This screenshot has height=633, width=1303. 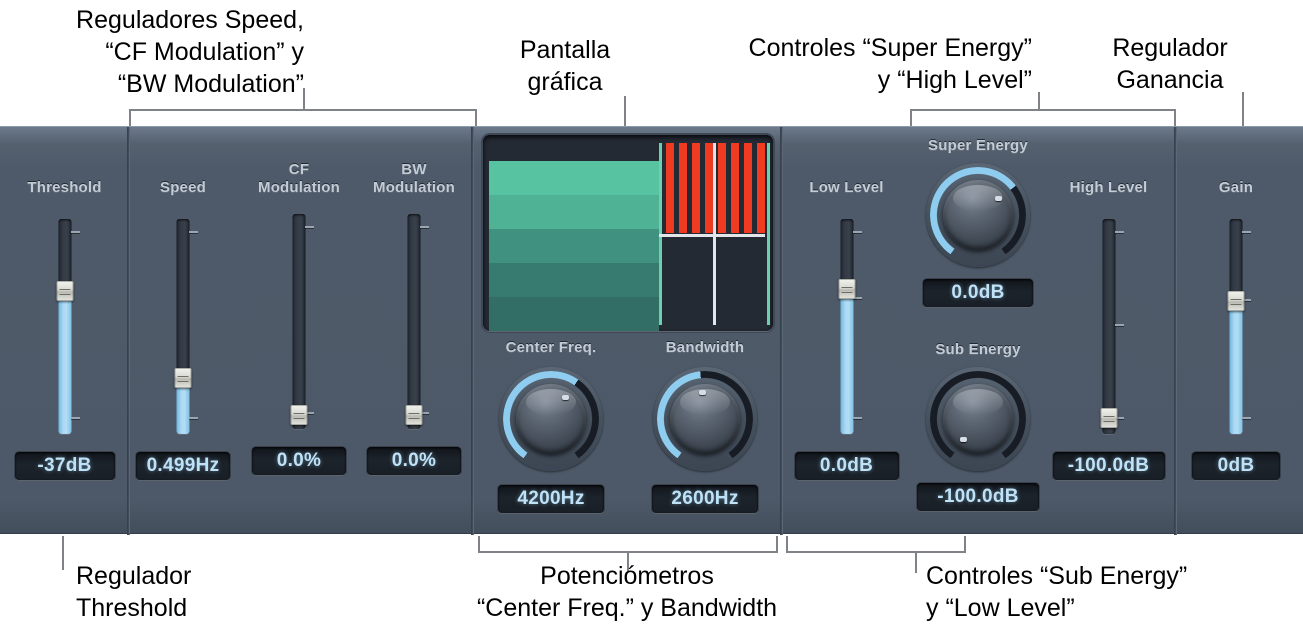 I want to click on graphic-display, so click(x=628, y=233).